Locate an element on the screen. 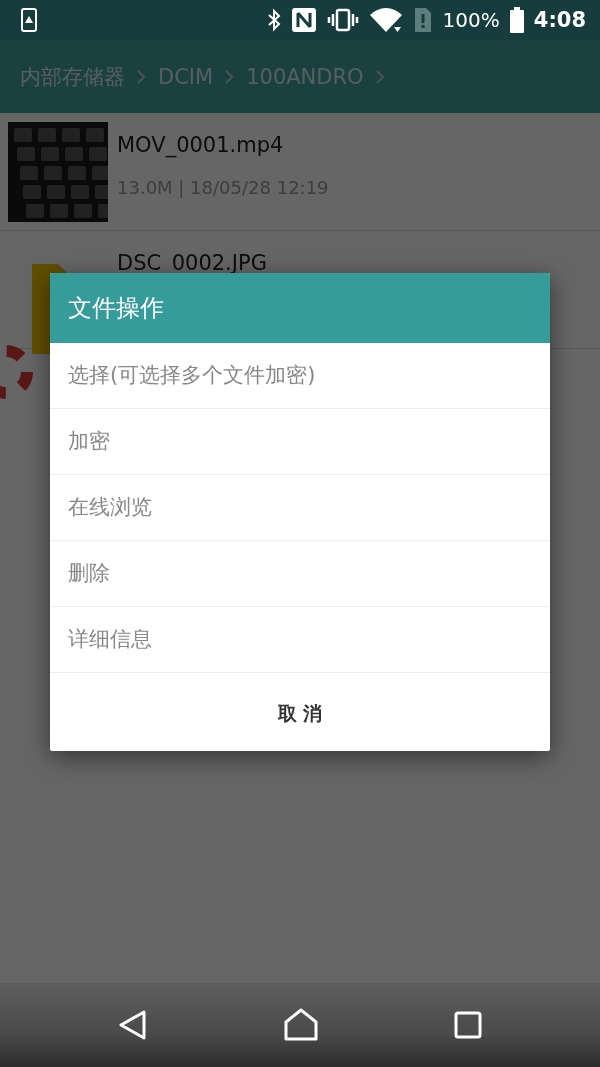  clock-time: 4:08 is located at coordinates (559, 20).